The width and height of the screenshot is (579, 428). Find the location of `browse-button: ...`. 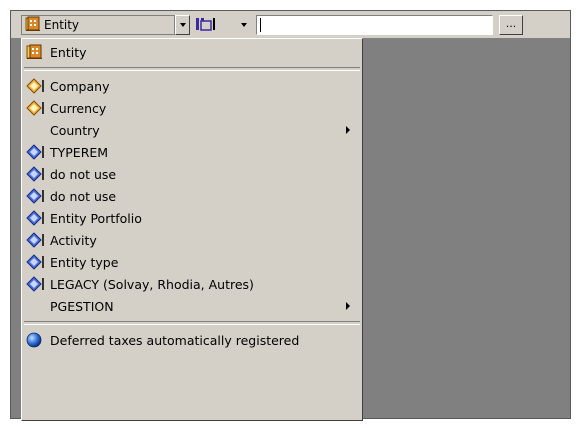

browse-button: ... is located at coordinates (511, 25).